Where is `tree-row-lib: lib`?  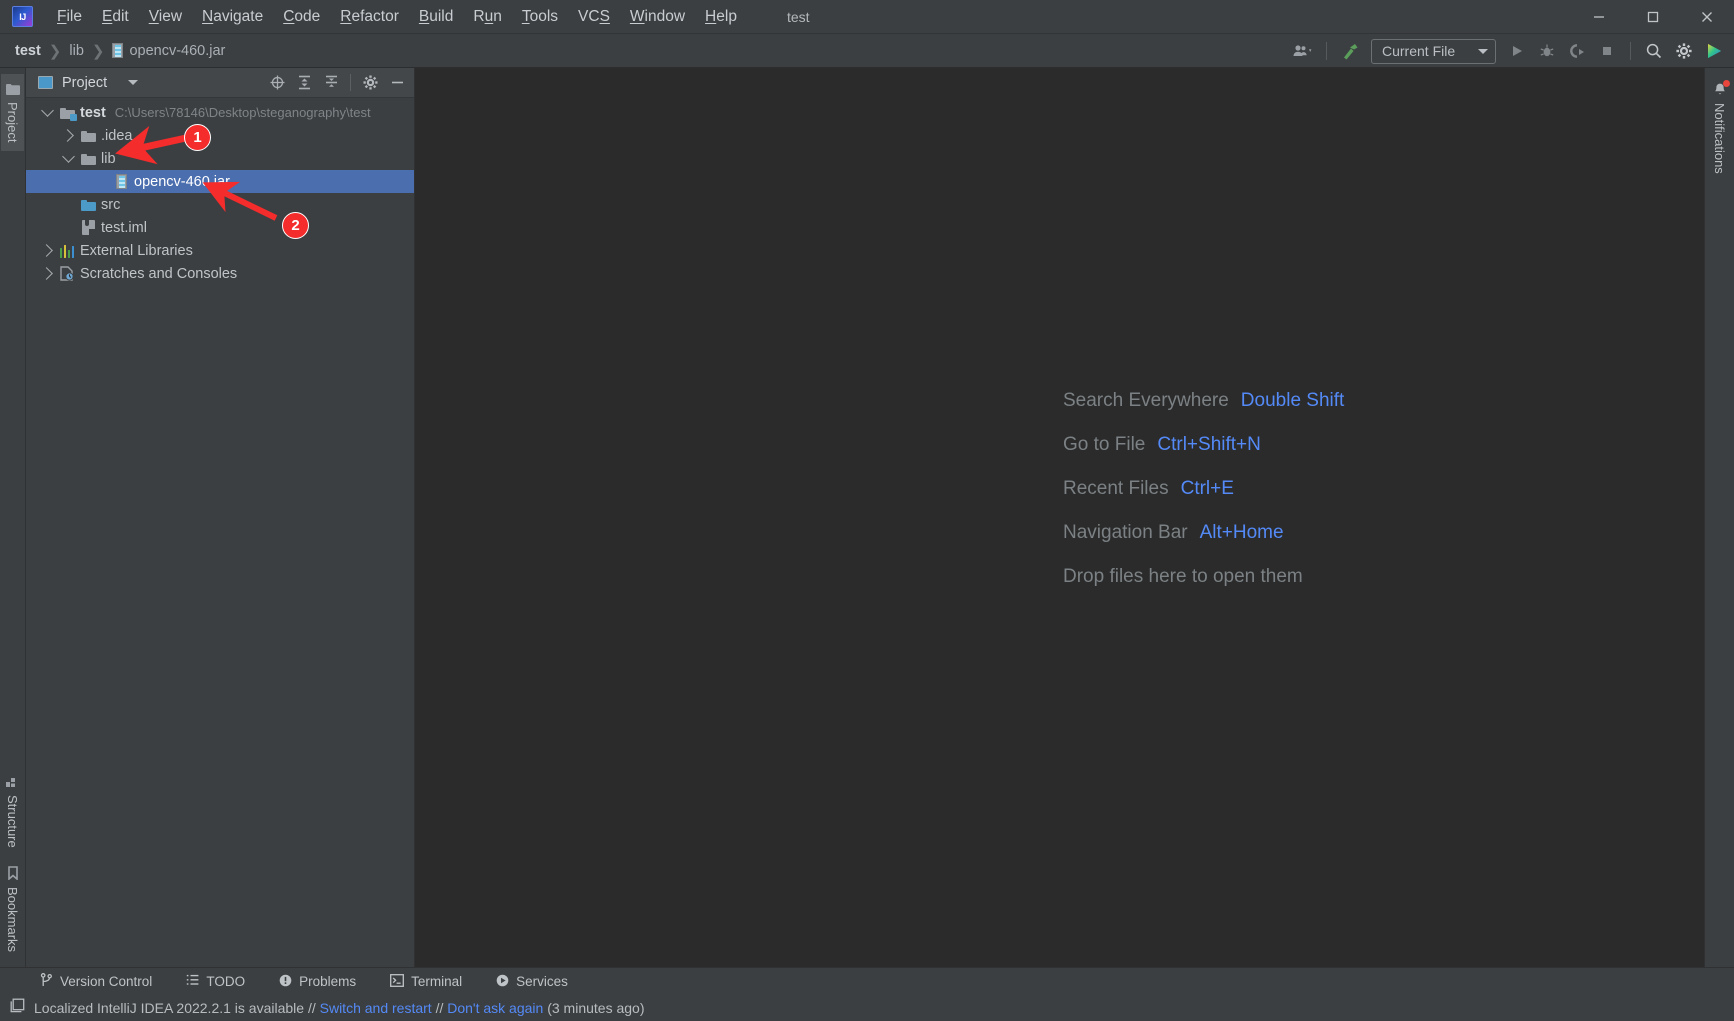
tree-row-lib: lib is located at coordinates (220, 158).